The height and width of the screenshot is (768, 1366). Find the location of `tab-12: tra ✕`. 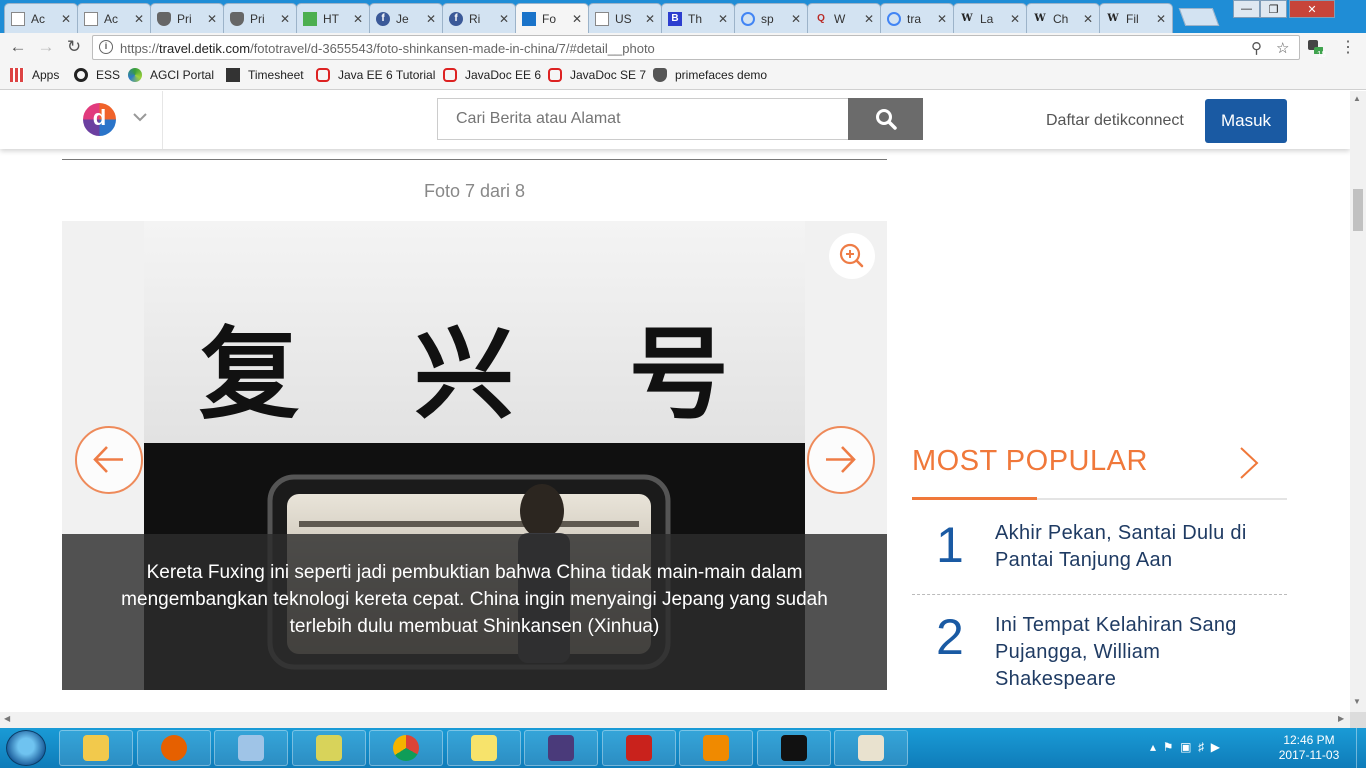

tab-12: tra ✕ is located at coordinates (917, 18).